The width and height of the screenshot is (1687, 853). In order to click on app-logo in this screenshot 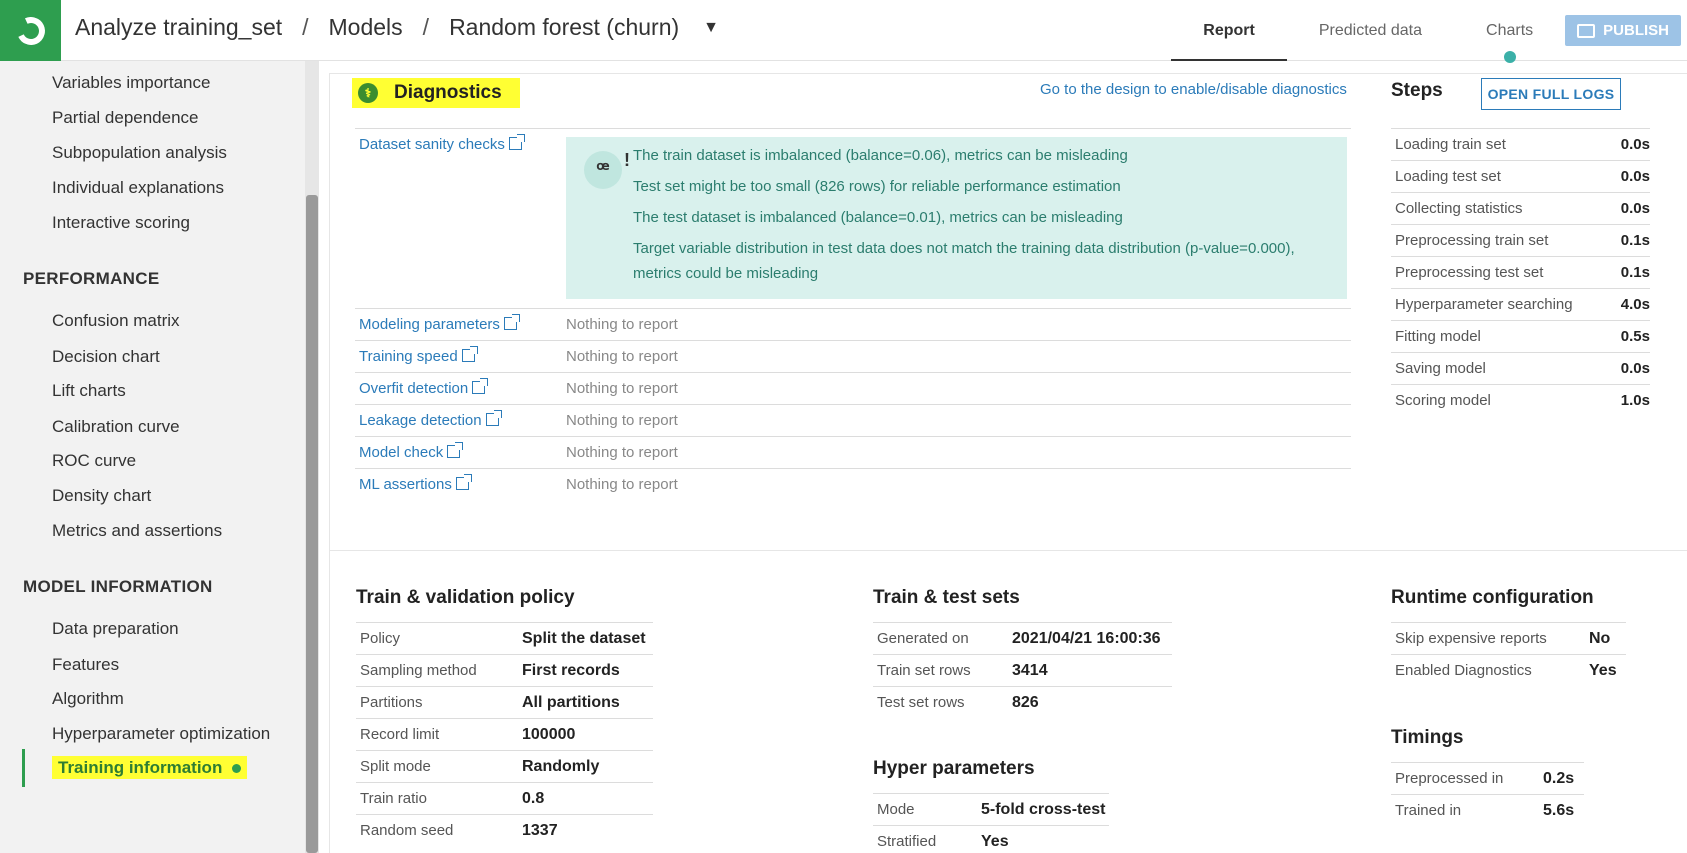, I will do `click(30, 30)`.